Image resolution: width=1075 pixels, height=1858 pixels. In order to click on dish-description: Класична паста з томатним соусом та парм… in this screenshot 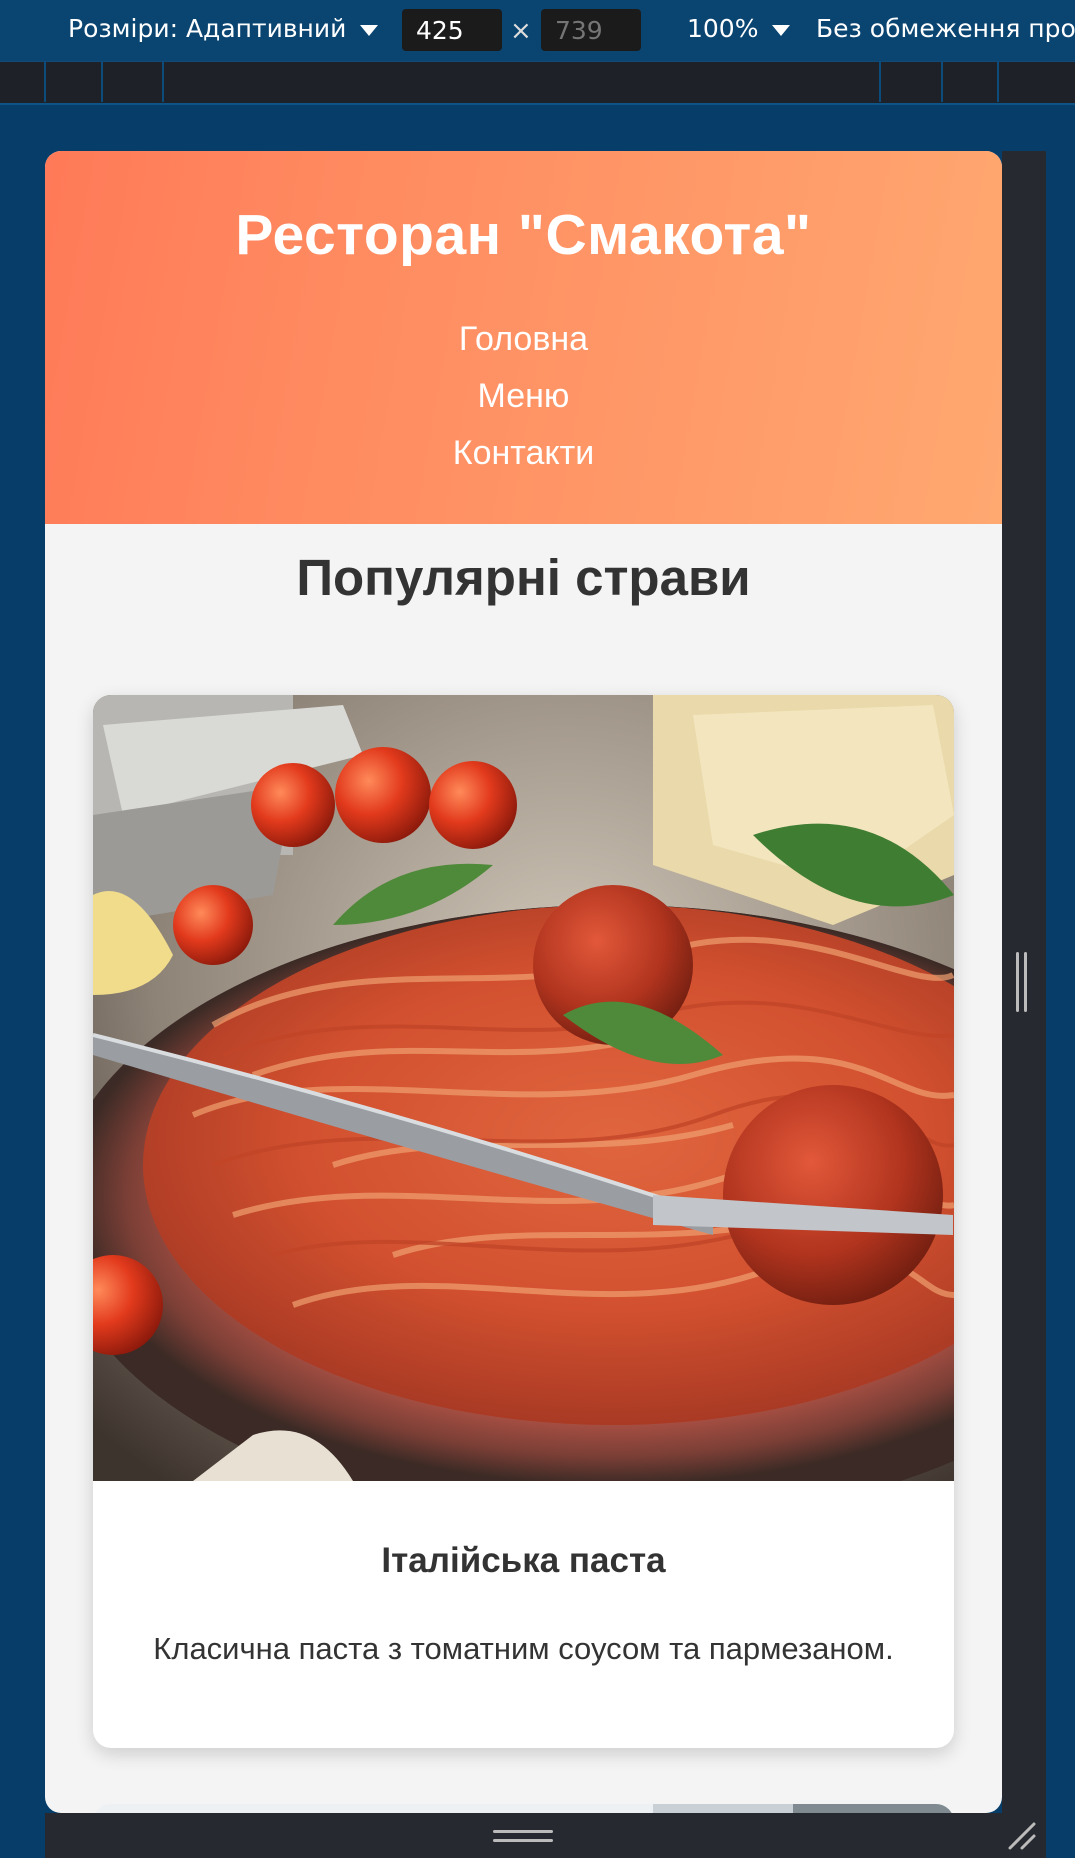, I will do `click(523, 1648)`.